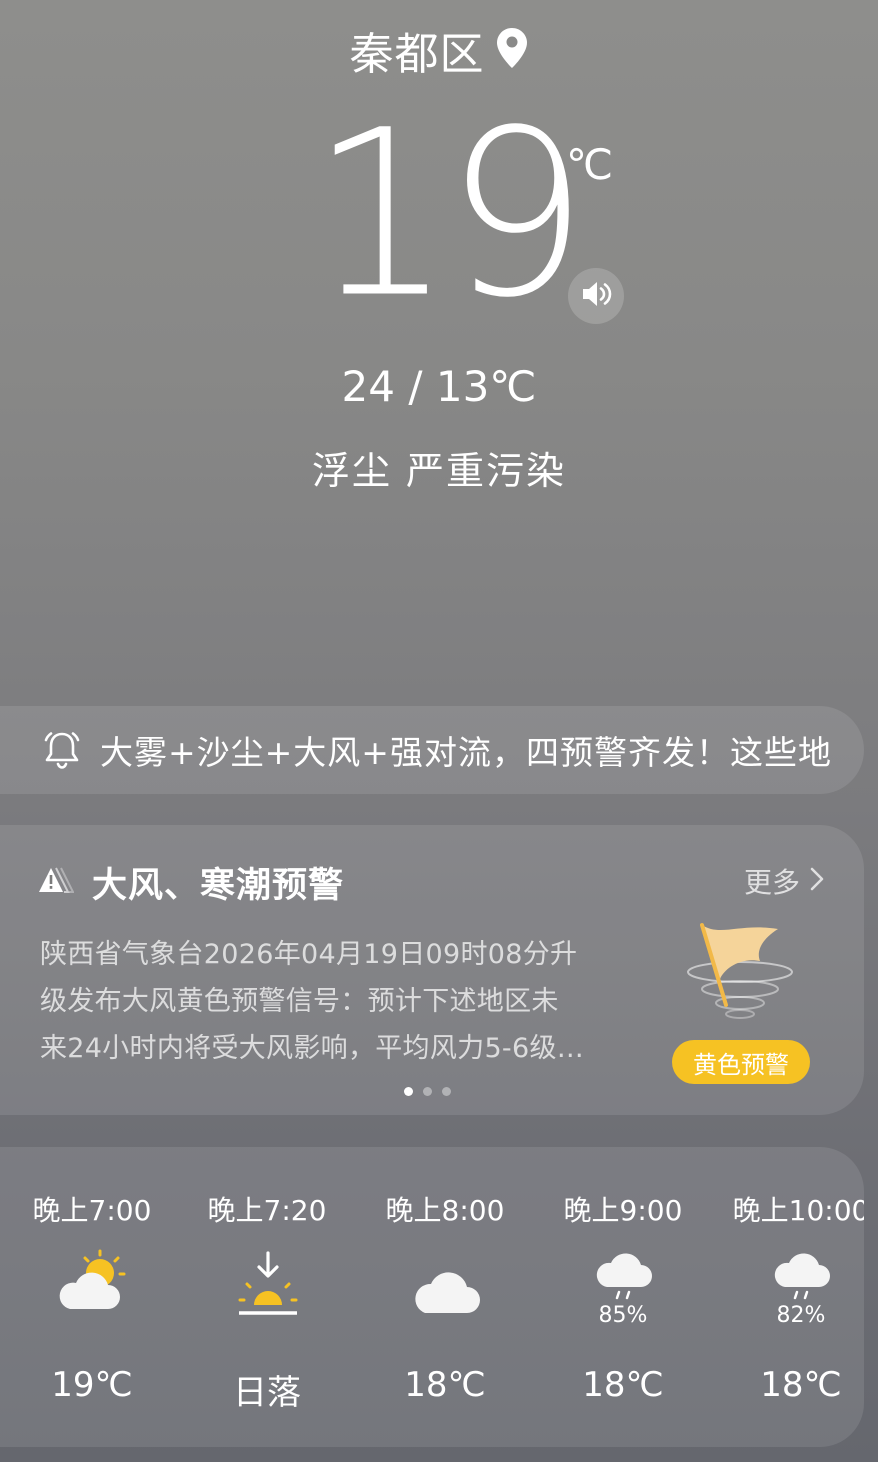 Image resolution: width=878 pixels, height=1462 pixels. Describe the element at coordinates (408, 1091) in the screenshot. I see `page-dot-active` at that location.